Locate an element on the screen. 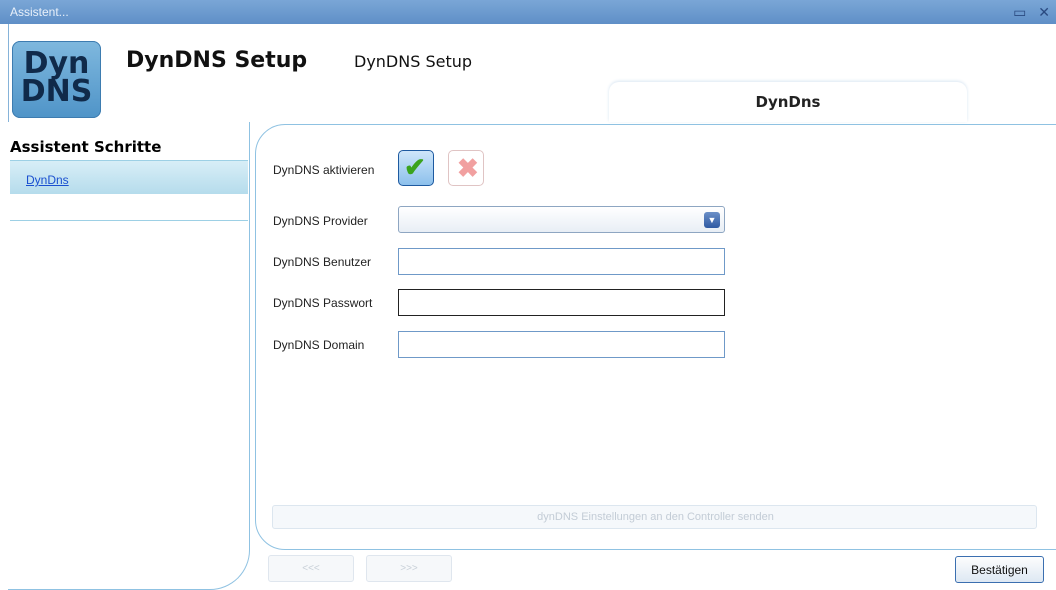 The image size is (1056, 590). page-title: DynDNS Setup is located at coordinates (217, 60).